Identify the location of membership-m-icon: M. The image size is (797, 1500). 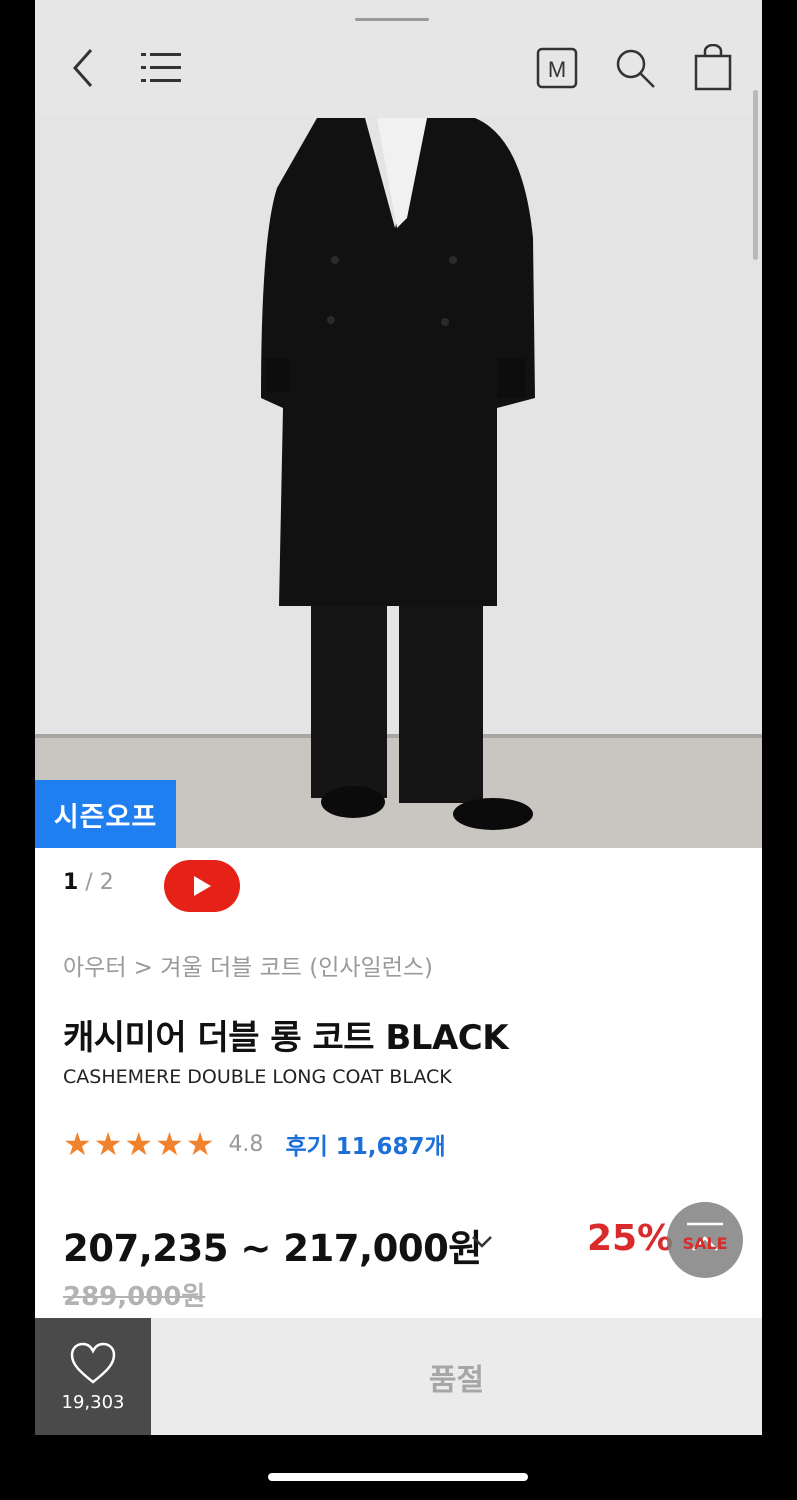
(557, 68).